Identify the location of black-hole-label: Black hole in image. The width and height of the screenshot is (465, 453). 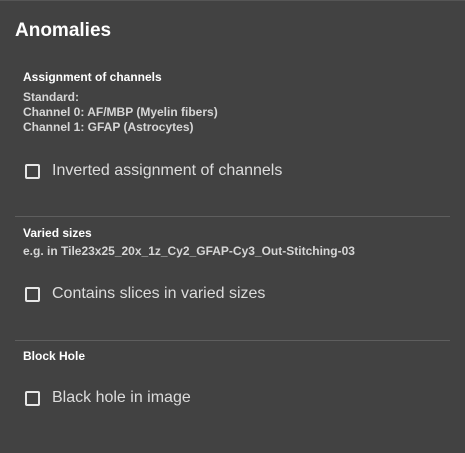
(121, 398).